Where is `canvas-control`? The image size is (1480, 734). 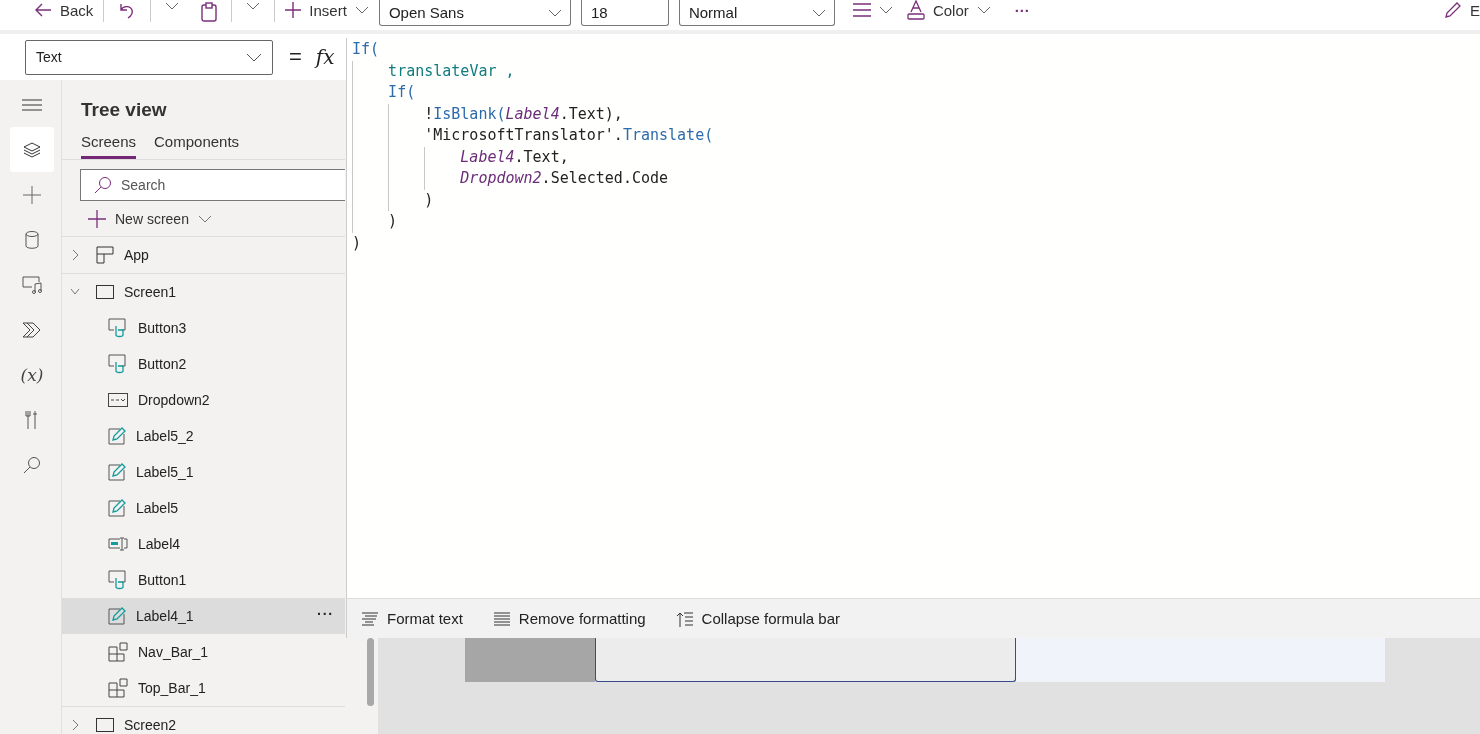 canvas-control is located at coordinates (805, 660).